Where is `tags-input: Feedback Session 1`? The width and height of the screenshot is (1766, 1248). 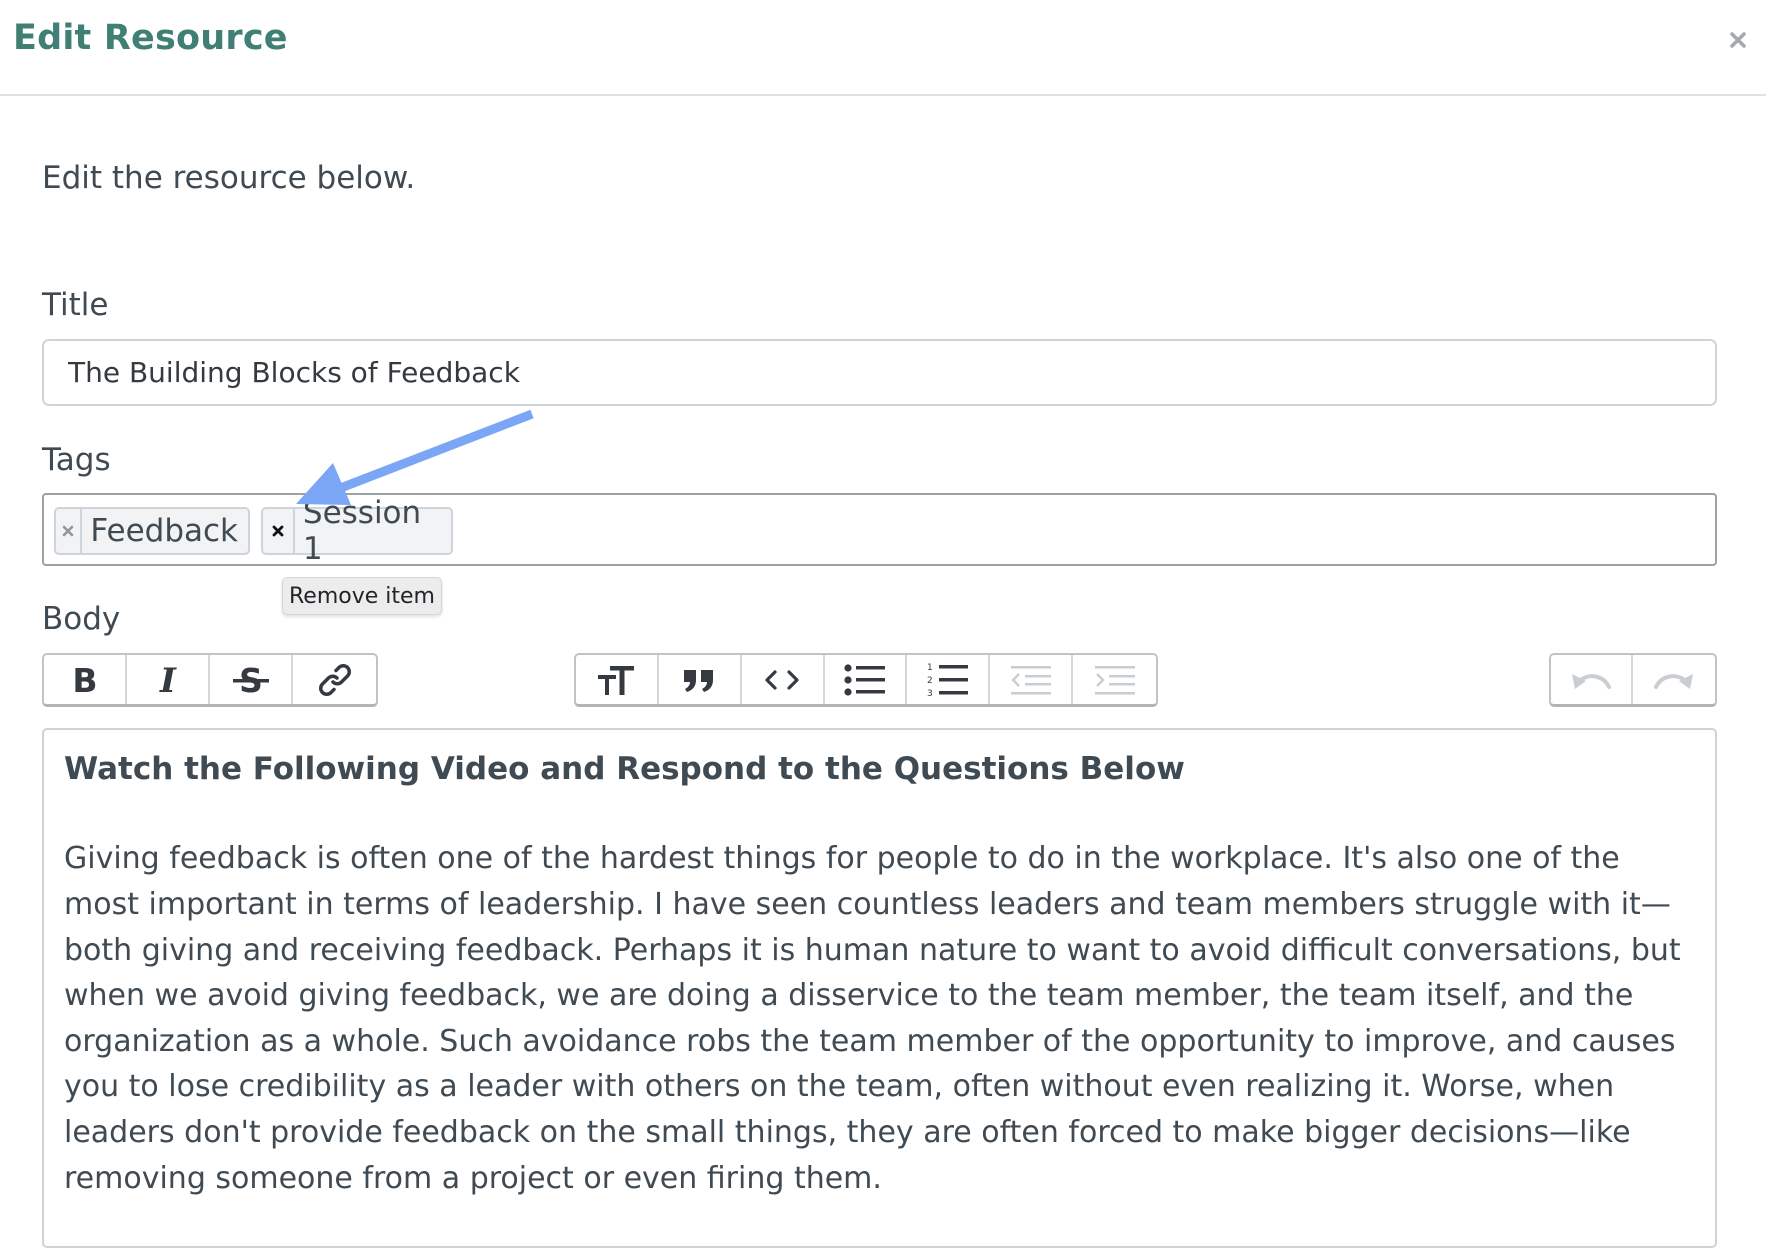 tags-input: Feedback Session 1 is located at coordinates (879, 530).